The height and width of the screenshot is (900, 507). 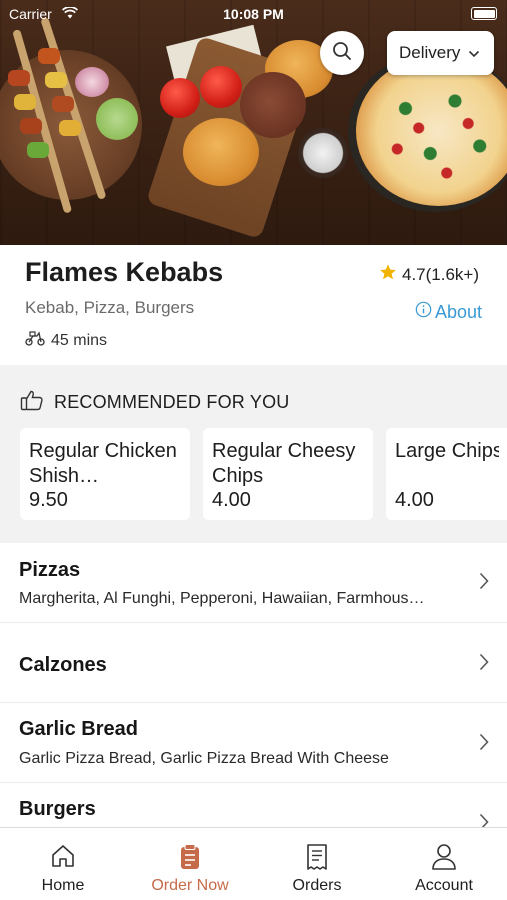 I want to click on pizza-image, so click(x=431, y=131).